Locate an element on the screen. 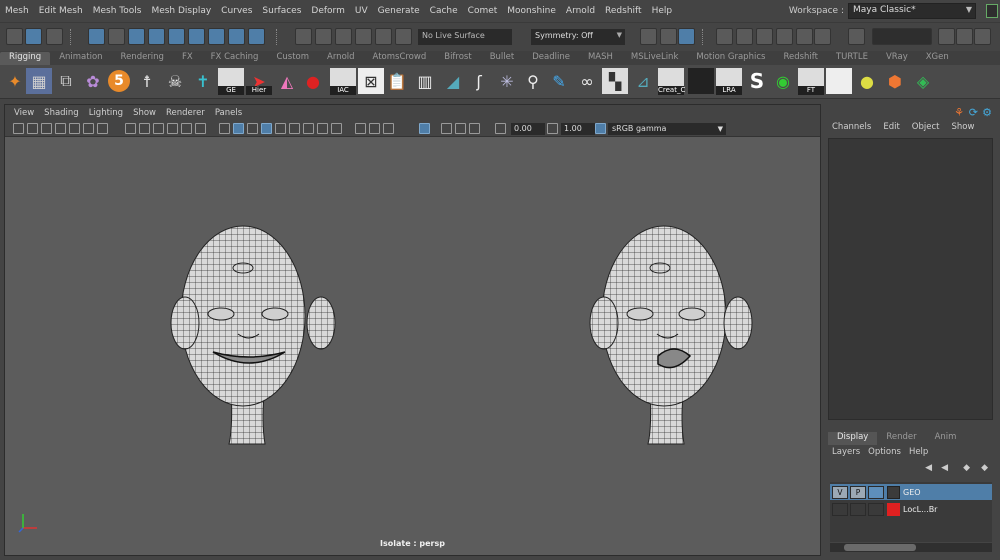 This screenshot has width=1000, height=560. curve-icon: ʃ is located at coordinates (479, 81).